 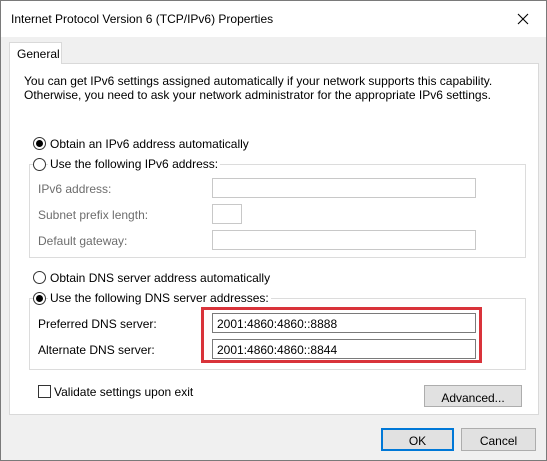 I want to click on validate-settings-checkbox, so click(x=44, y=391).